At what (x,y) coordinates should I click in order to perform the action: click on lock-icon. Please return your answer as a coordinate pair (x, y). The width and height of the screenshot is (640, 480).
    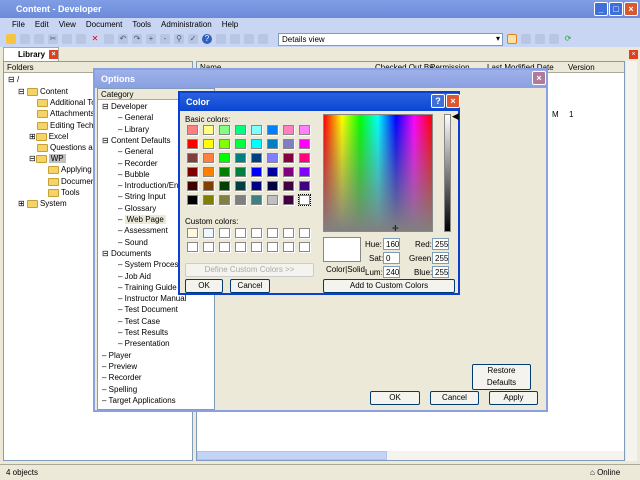
    Looking at the image, I should click on (263, 39).